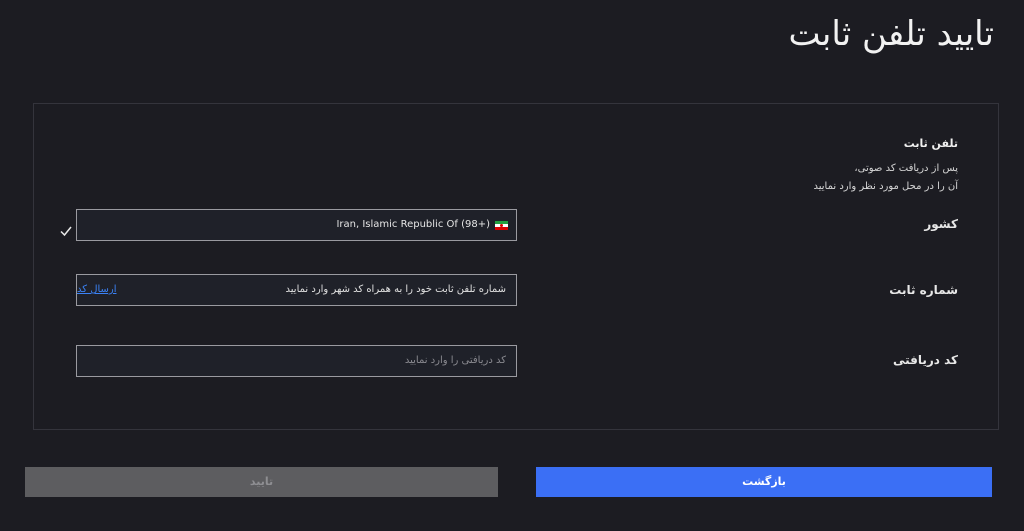 This screenshot has height=531, width=1024. I want to click on section-title: تلفن ثابت, so click(930, 143).